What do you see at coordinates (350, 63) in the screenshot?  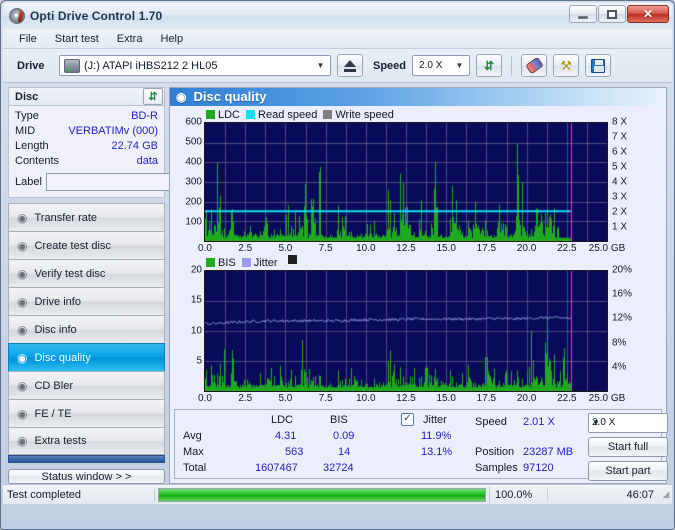 I see `eject-icon` at bounding box center [350, 63].